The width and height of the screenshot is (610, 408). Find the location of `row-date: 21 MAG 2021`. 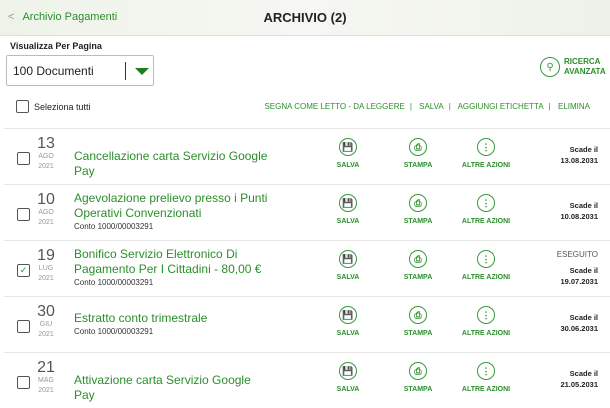

row-date: 21 MAG 2021 is located at coordinates (46, 378).